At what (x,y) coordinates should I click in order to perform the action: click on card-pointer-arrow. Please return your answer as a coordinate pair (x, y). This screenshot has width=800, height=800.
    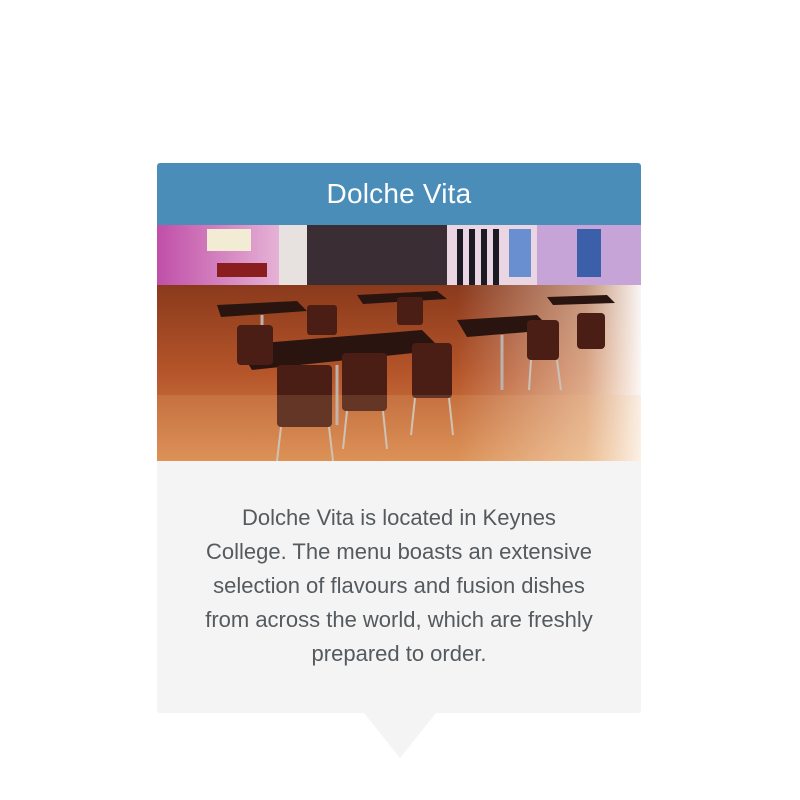
    Looking at the image, I should click on (400, 735).